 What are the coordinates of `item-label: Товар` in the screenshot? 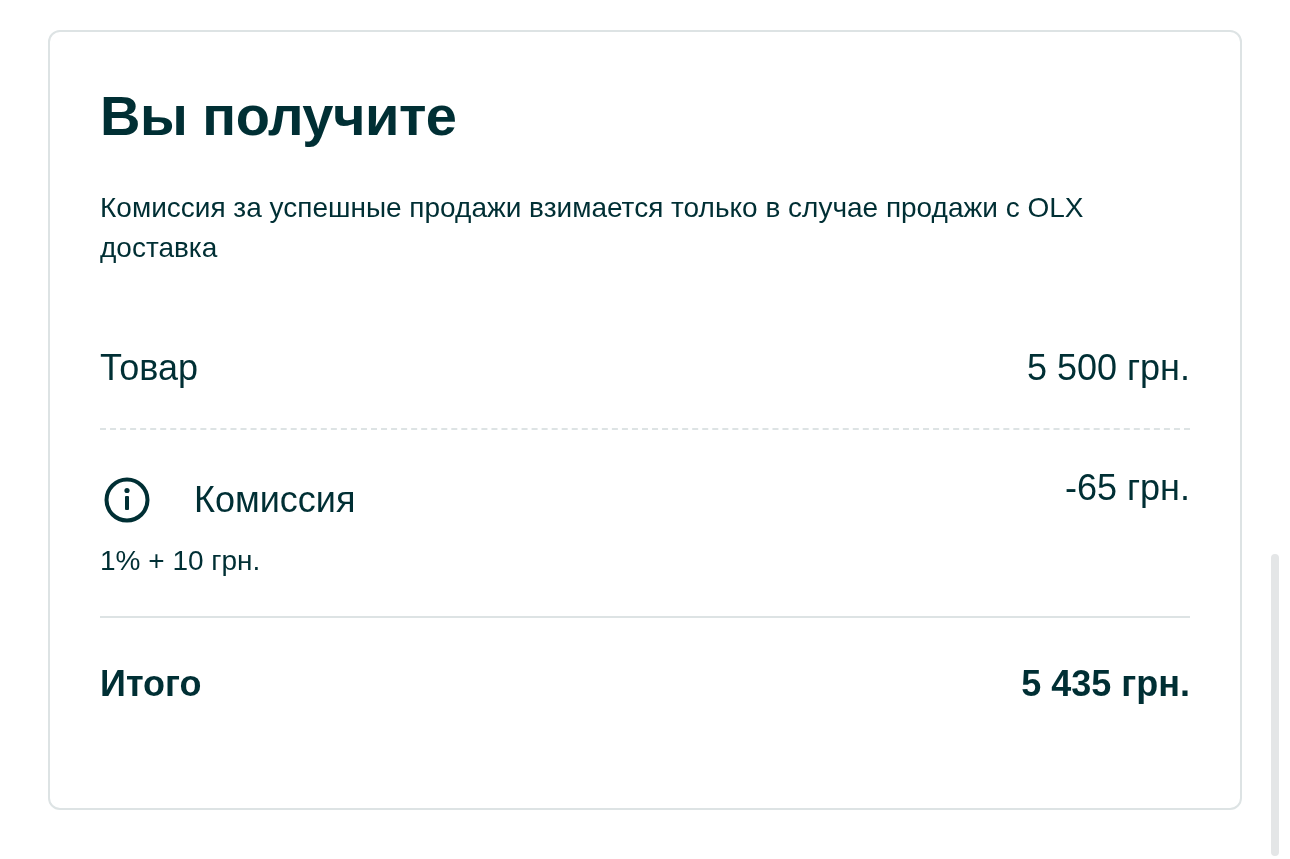 It's located at (149, 368).